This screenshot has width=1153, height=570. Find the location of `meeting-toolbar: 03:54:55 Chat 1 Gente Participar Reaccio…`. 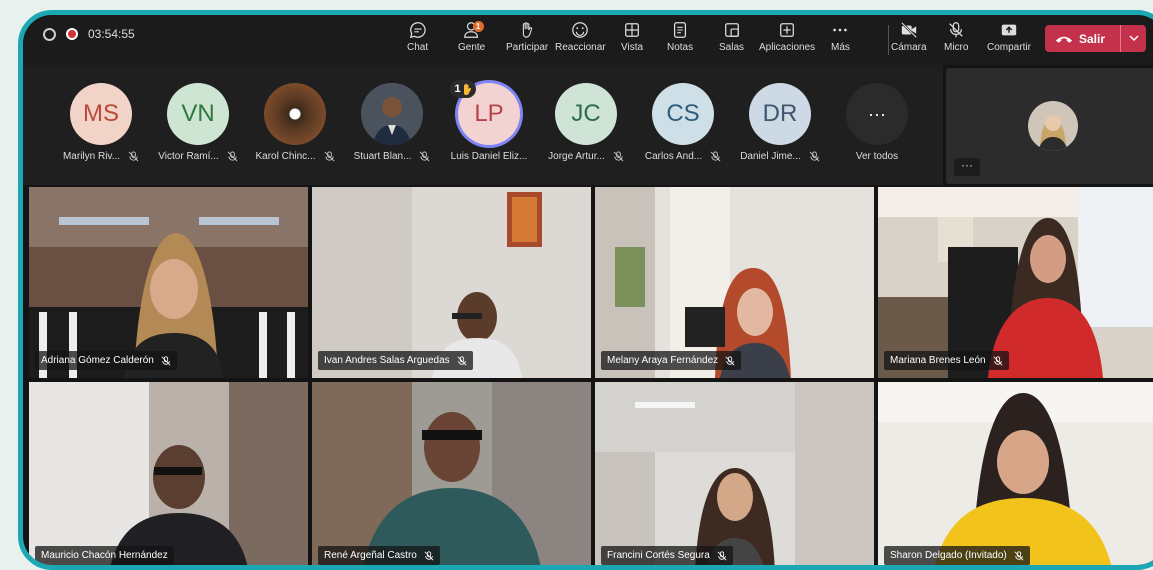

meeting-toolbar: 03:54:55 Chat 1 Gente Participar Reaccio… is located at coordinates (588, 40).